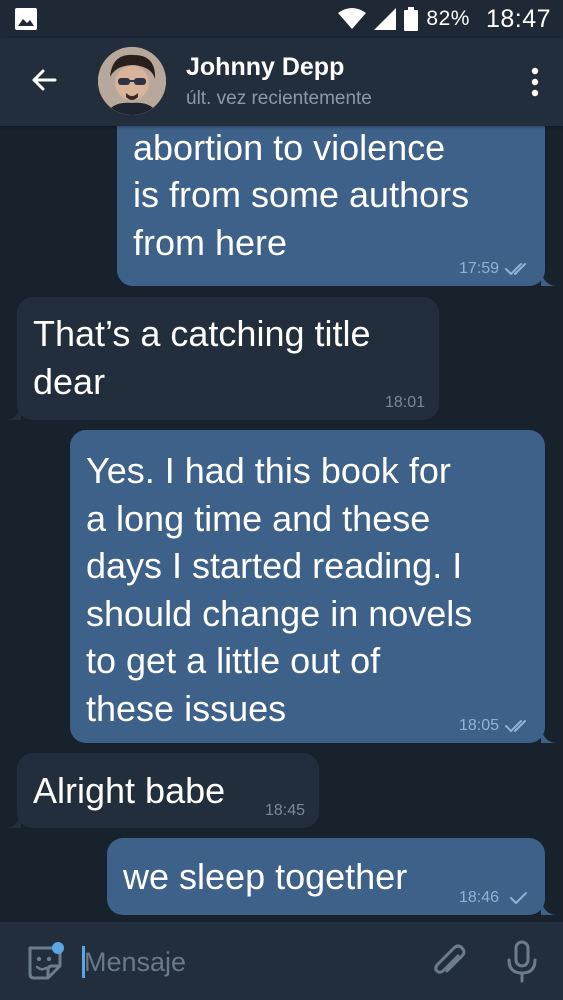 Image resolution: width=563 pixels, height=1000 pixels. Describe the element at coordinates (44, 962) in the screenshot. I see `sticker-emoji-icon` at that location.